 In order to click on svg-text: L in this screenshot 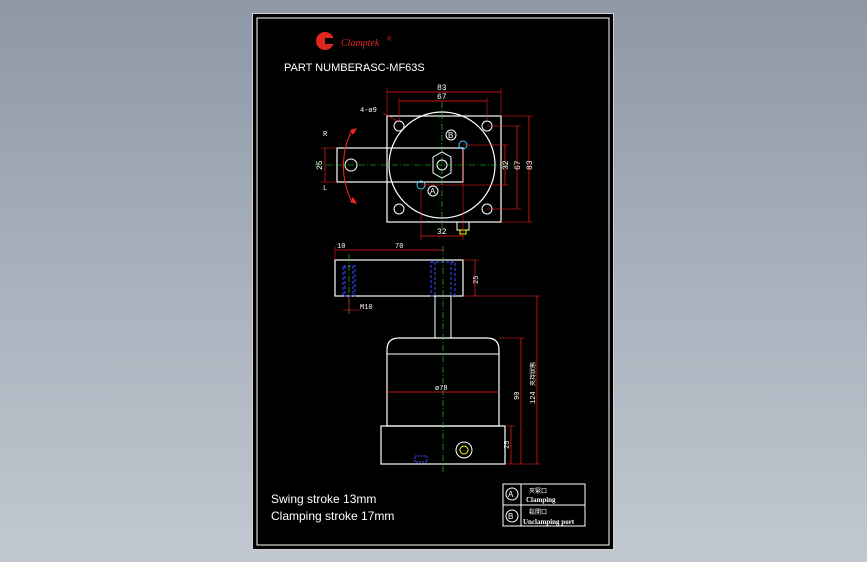, I will do `click(325, 189)`.